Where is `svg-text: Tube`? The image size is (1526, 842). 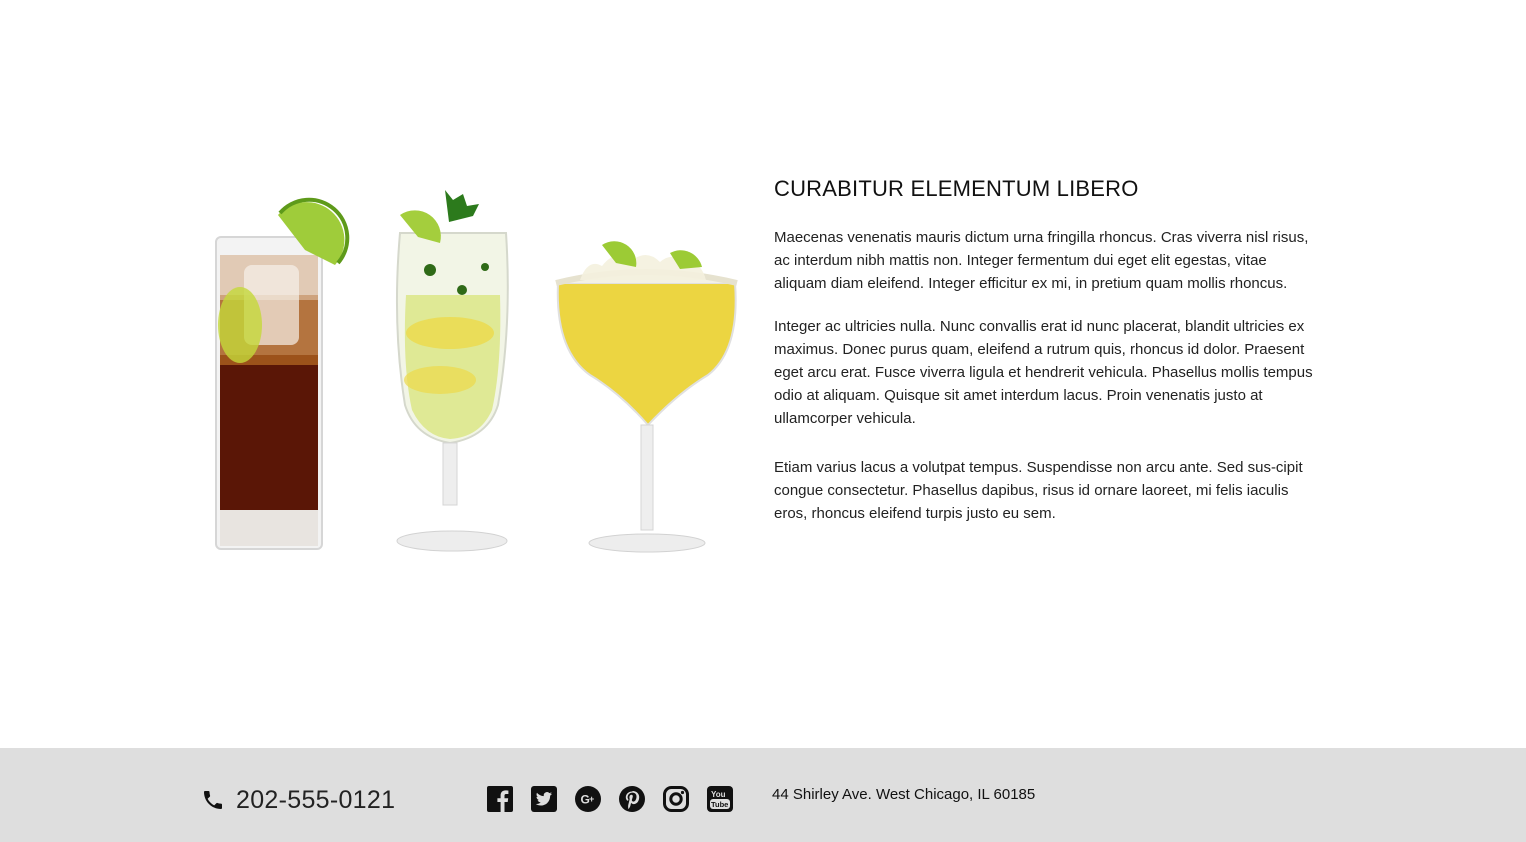
svg-text: Tube is located at coordinates (719, 804).